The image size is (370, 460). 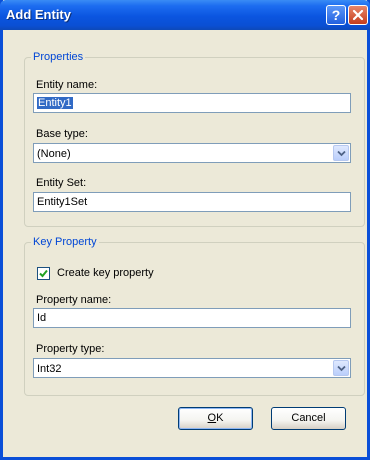 I want to click on create-key-checkbox, so click(x=43, y=273).